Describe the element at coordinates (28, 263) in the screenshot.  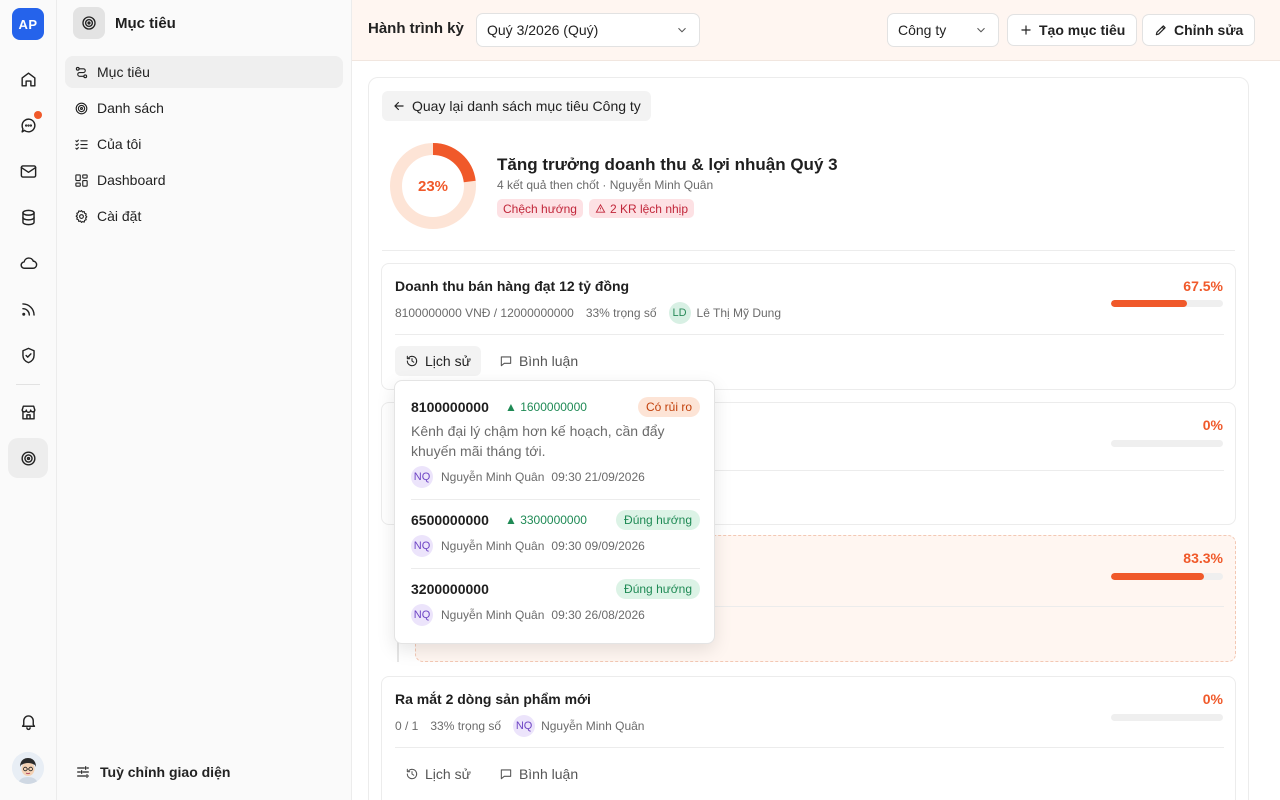
I see `rail-cloud` at that location.